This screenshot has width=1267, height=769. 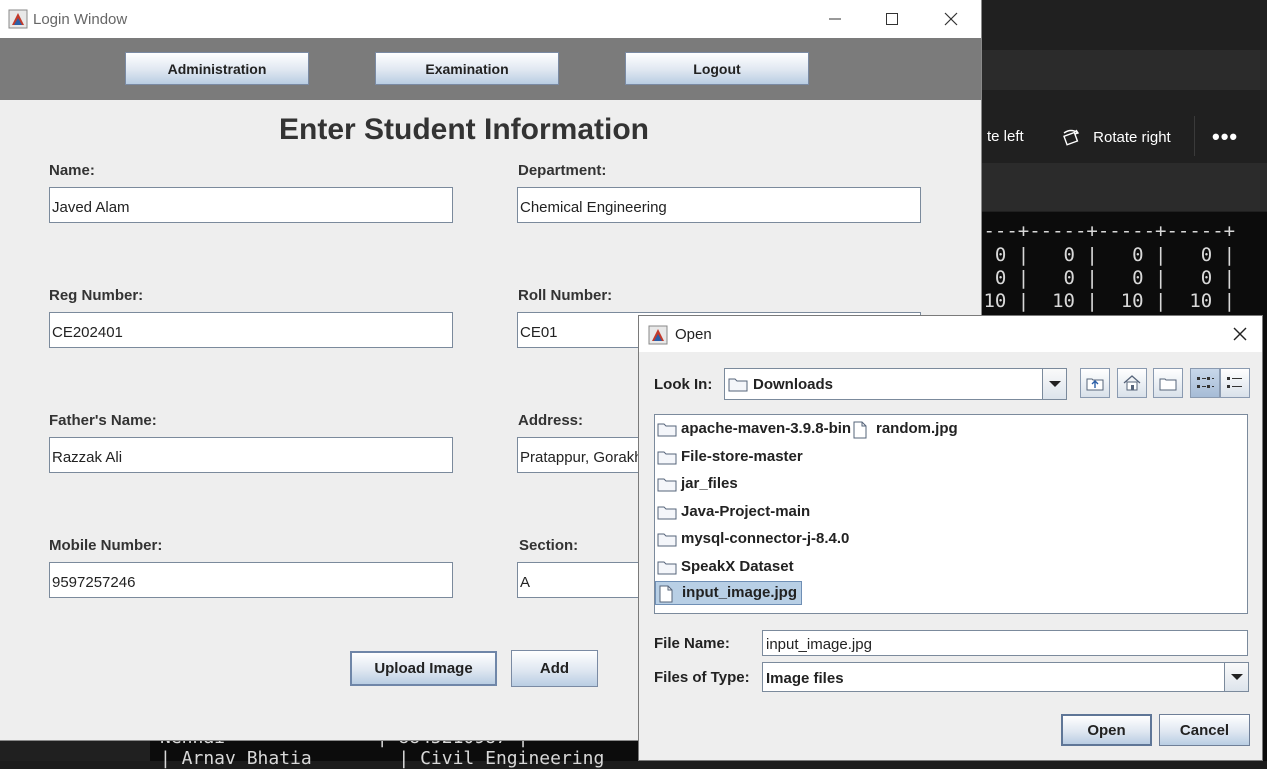 I want to click on window-title: Login Window, so click(x=80, y=19).